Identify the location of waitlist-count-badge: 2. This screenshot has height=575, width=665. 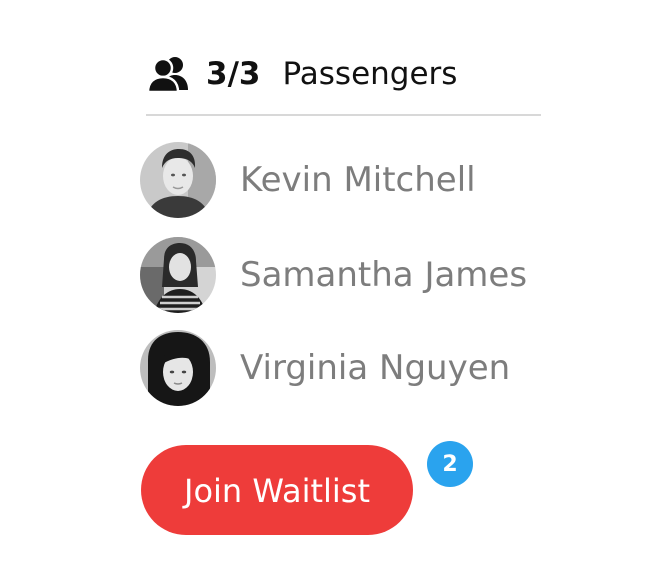
(450, 464).